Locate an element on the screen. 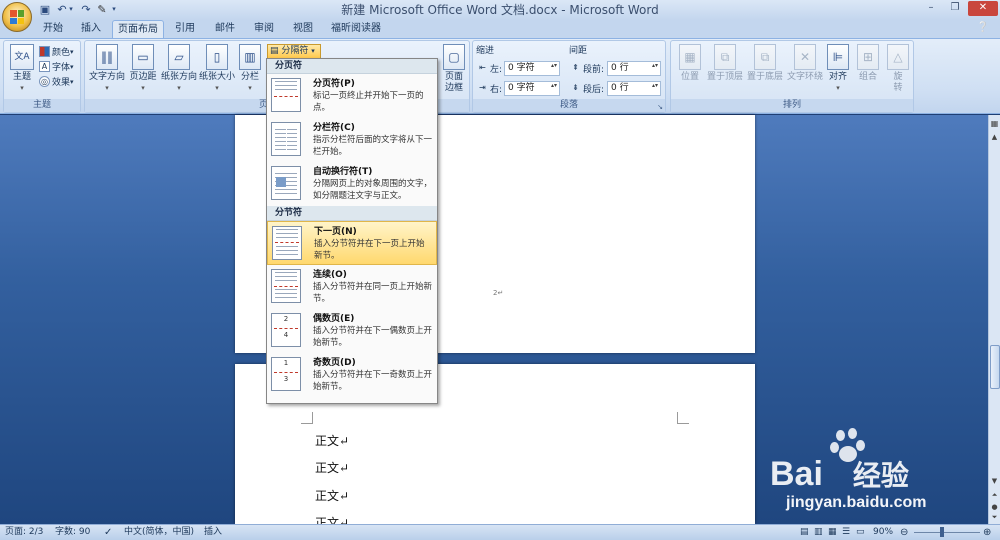 The height and width of the screenshot is (540, 1000). spell-check-icon: ✓ is located at coordinates (108, 532).